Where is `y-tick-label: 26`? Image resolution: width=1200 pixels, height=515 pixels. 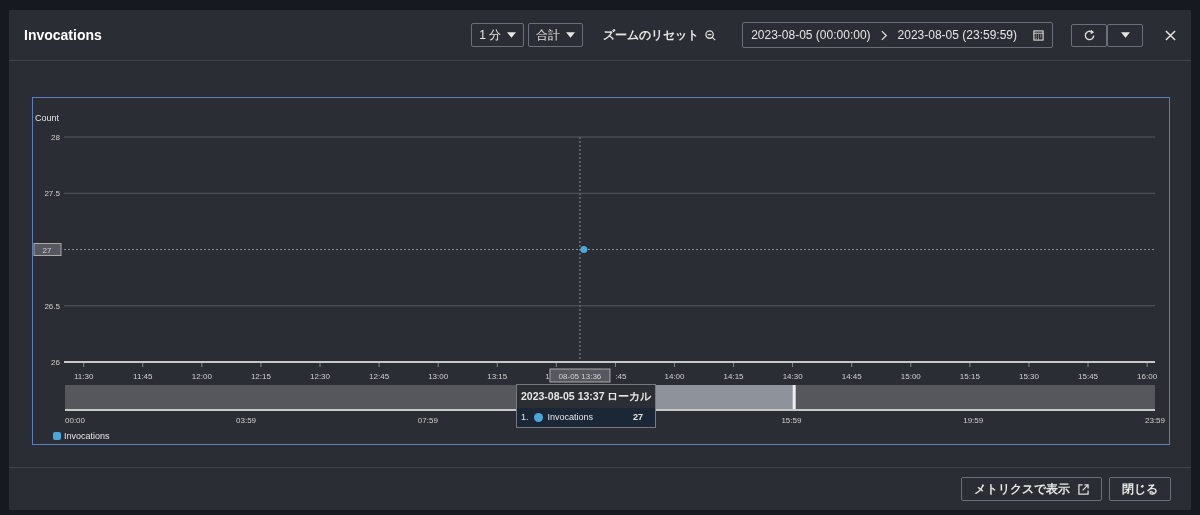
y-tick-label: 26 is located at coordinates (55, 362).